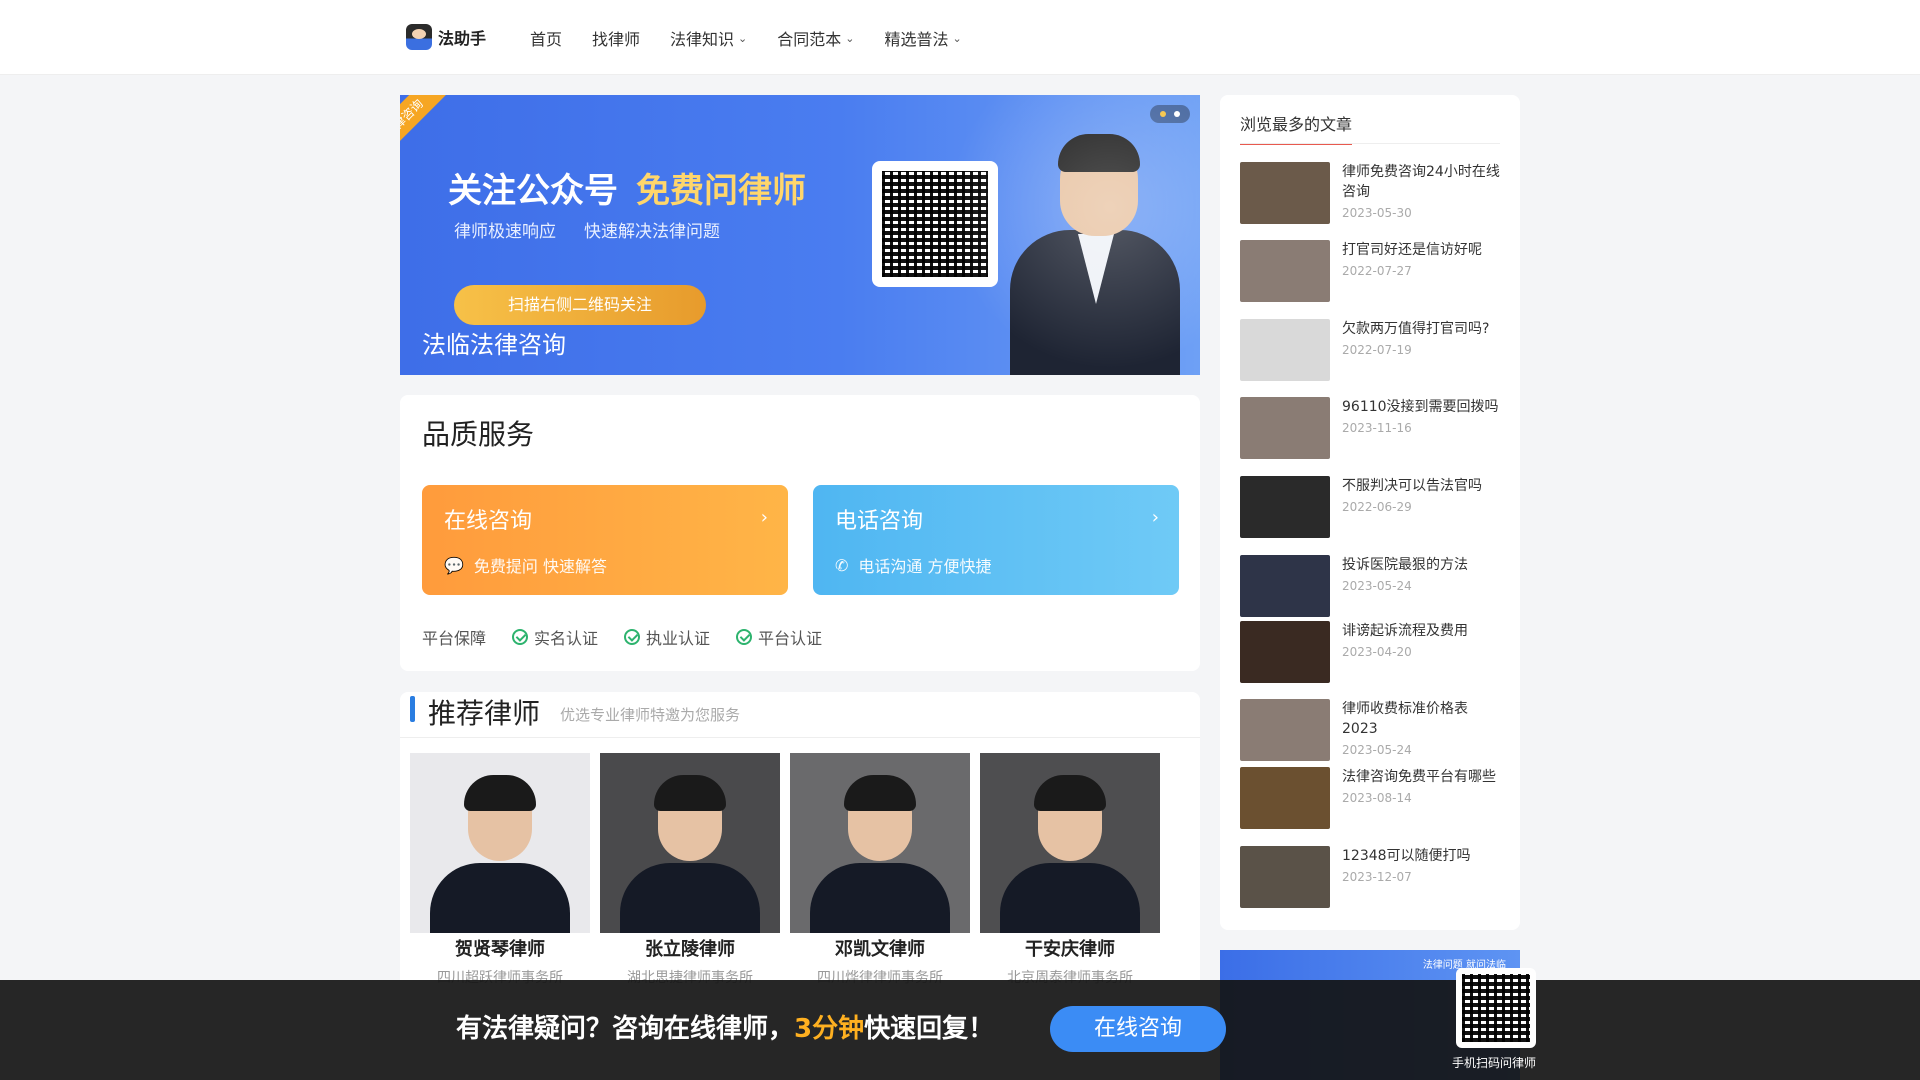 The height and width of the screenshot is (1080, 1920). I want to click on article-item: 投诉医院最狠的方法 2023-05-24, so click(1370, 587).